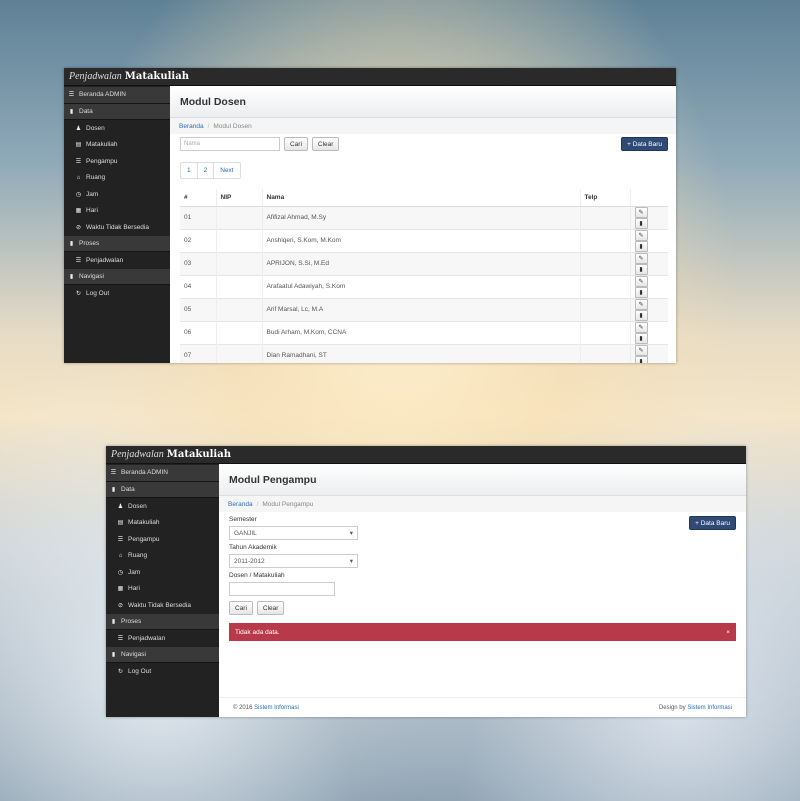  Describe the element at coordinates (198, 198) in the screenshot. I see `col-header-no: #` at that location.